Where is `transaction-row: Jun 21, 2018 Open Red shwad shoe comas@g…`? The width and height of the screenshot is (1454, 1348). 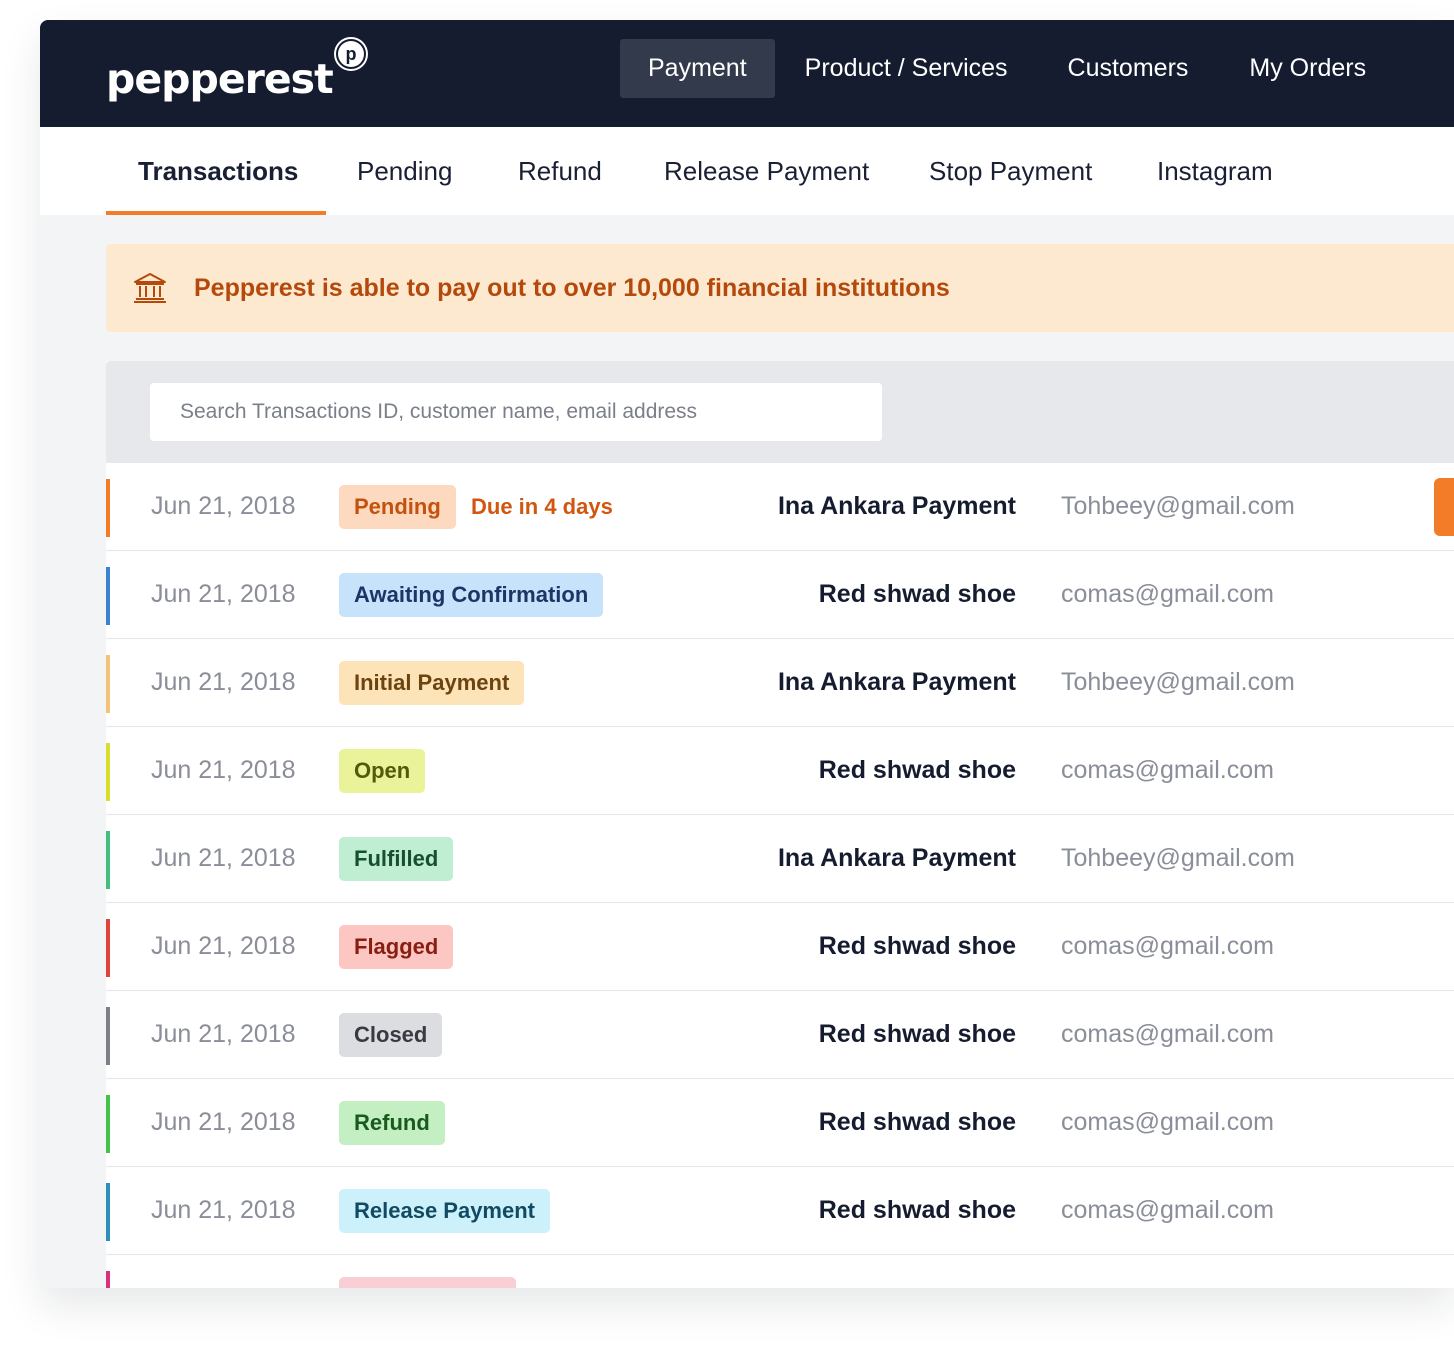 transaction-row: Jun 21, 2018 Open Red shwad shoe comas@g… is located at coordinates (780, 771).